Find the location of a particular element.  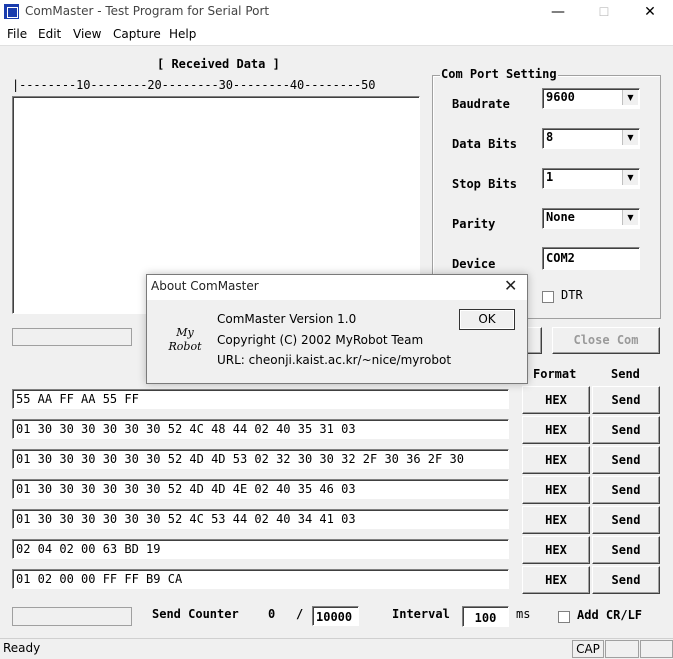

logo-line2: Robot is located at coordinates (185, 346).